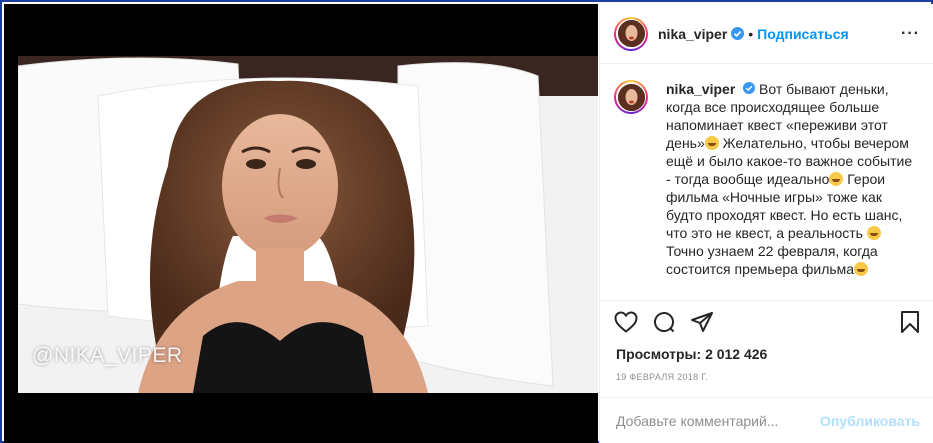 The height and width of the screenshot is (443, 933). Describe the element at coordinates (631, 97) in the screenshot. I see `caption-avatar` at that location.